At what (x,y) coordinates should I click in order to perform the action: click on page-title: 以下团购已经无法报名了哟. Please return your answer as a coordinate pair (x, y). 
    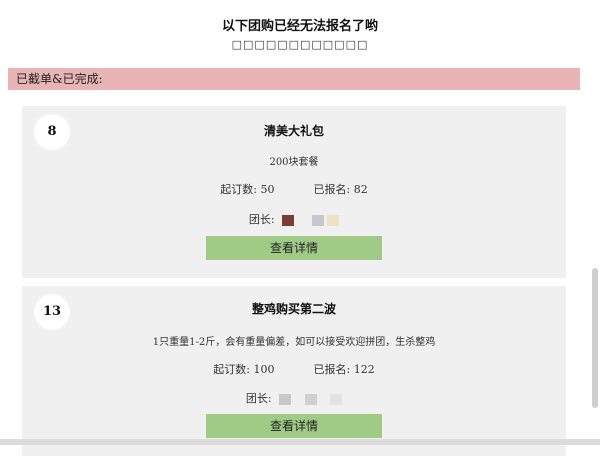
    Looking at the image, I should click on (299, 26).